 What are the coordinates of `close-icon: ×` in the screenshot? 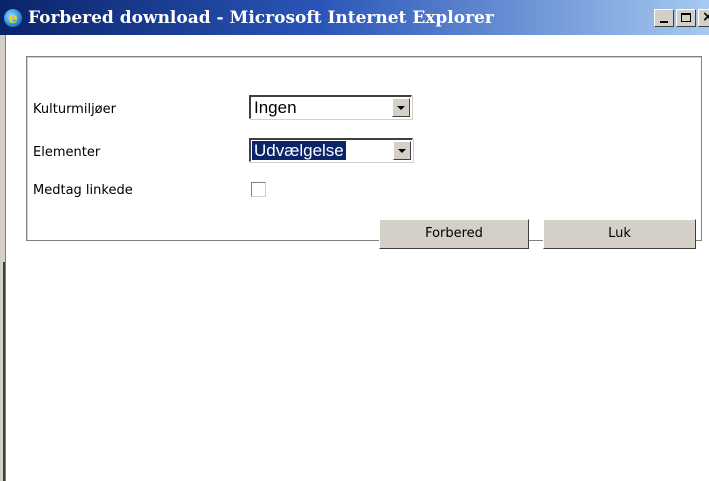 It's located at (705, 17).